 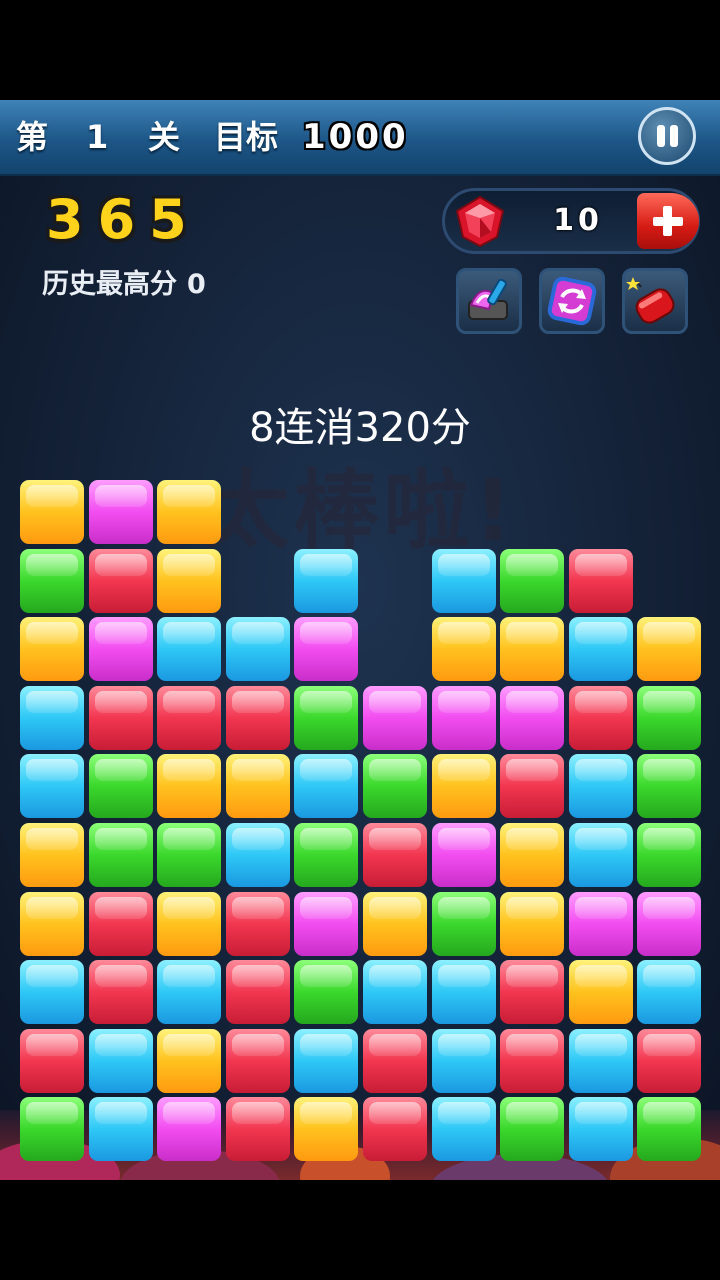 I want to click on level-suffix: 关, so click(x=164, y=137).